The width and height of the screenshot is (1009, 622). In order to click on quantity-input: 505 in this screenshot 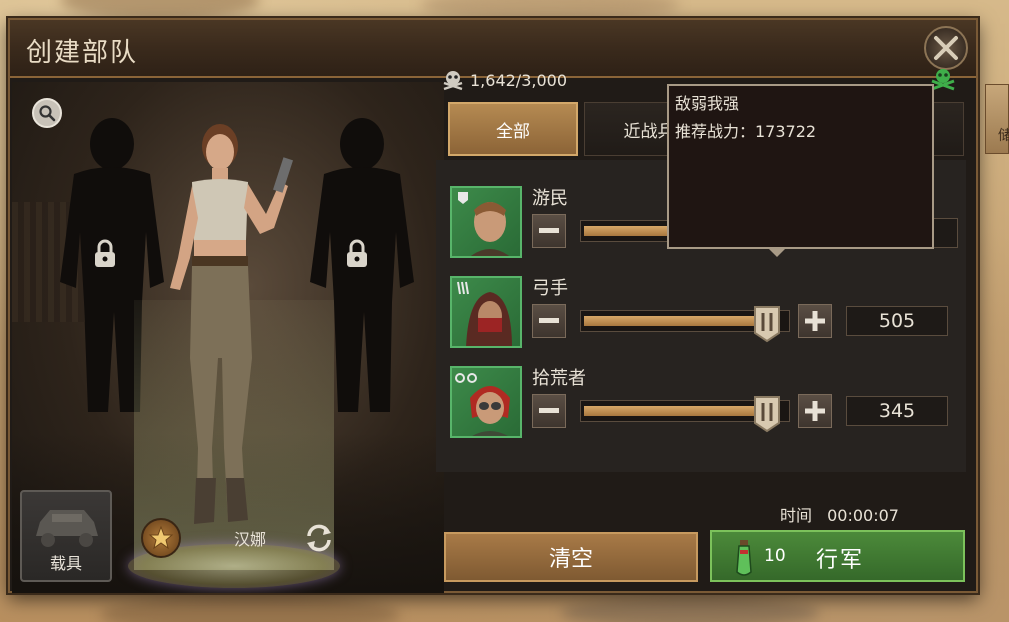, I will do `click(897, 321)`.